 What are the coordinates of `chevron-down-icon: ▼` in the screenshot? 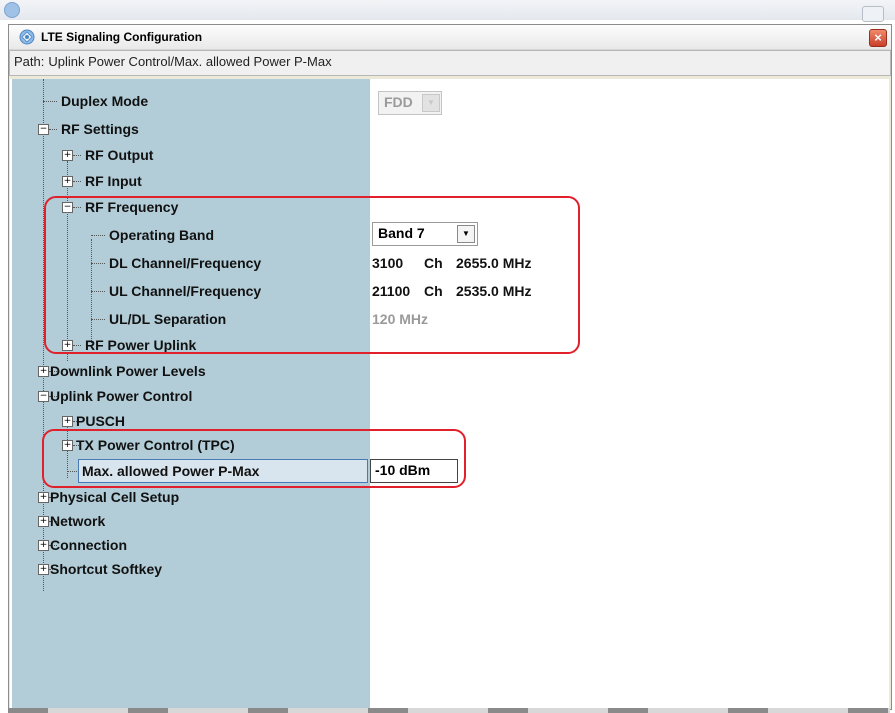 It's located at (431, 103).